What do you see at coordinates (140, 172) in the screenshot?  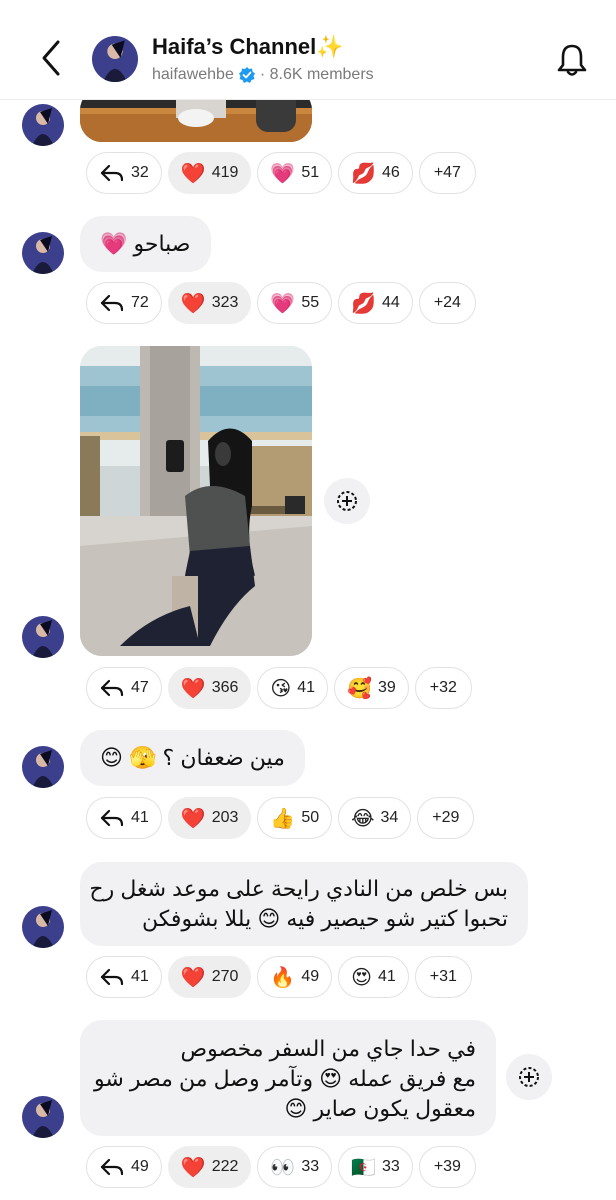 I see `reaction-count: 32` at bounding box center [140, 172].